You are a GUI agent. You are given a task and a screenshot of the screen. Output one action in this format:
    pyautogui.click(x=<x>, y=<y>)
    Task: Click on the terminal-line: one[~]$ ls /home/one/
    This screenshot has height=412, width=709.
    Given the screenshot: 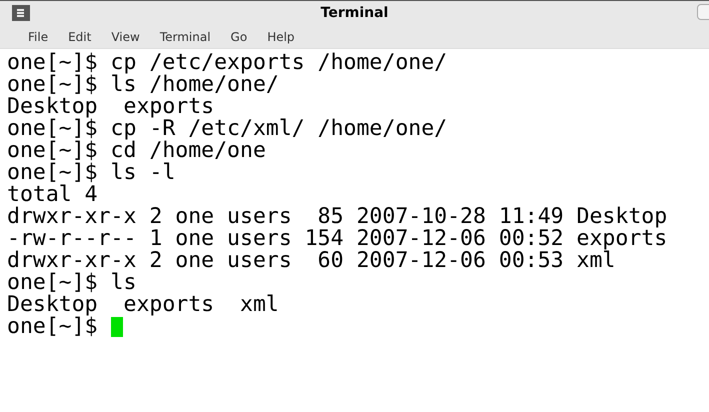 What is the action you would take?
    pyautogui.click(x=143, y=85)
    